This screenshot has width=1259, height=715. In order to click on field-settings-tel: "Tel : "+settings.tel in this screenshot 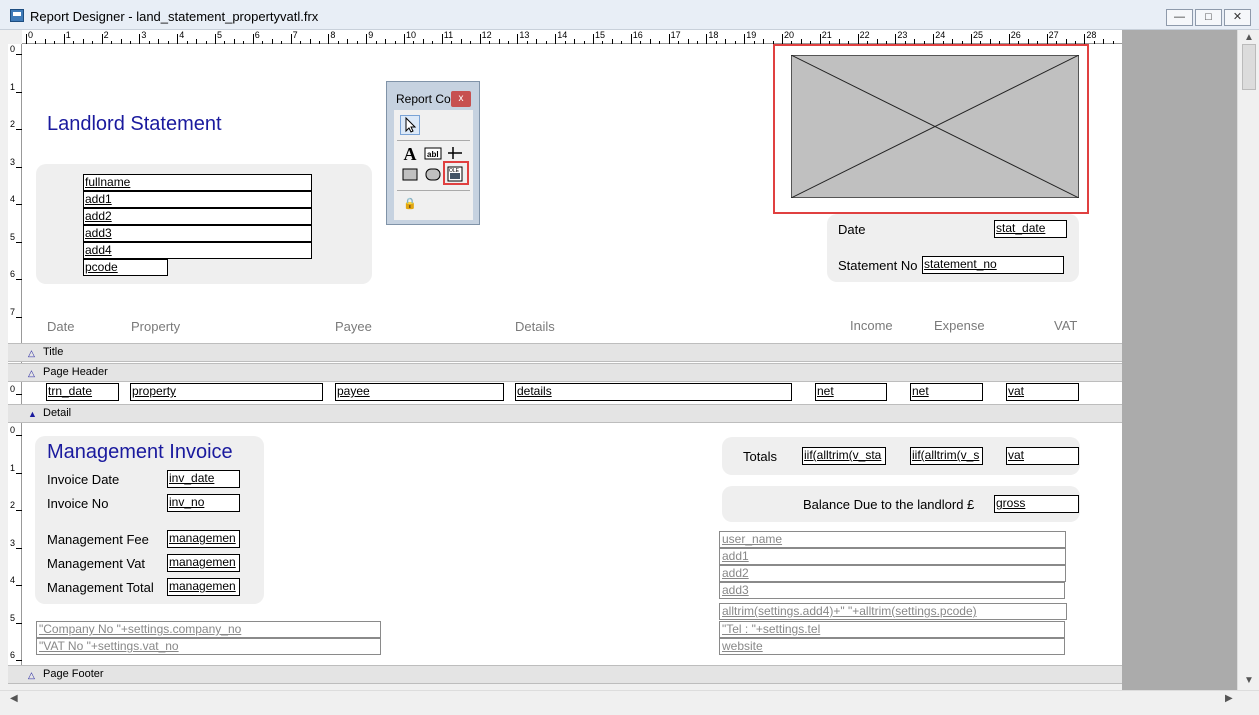, I will do `click(892, 629)`.